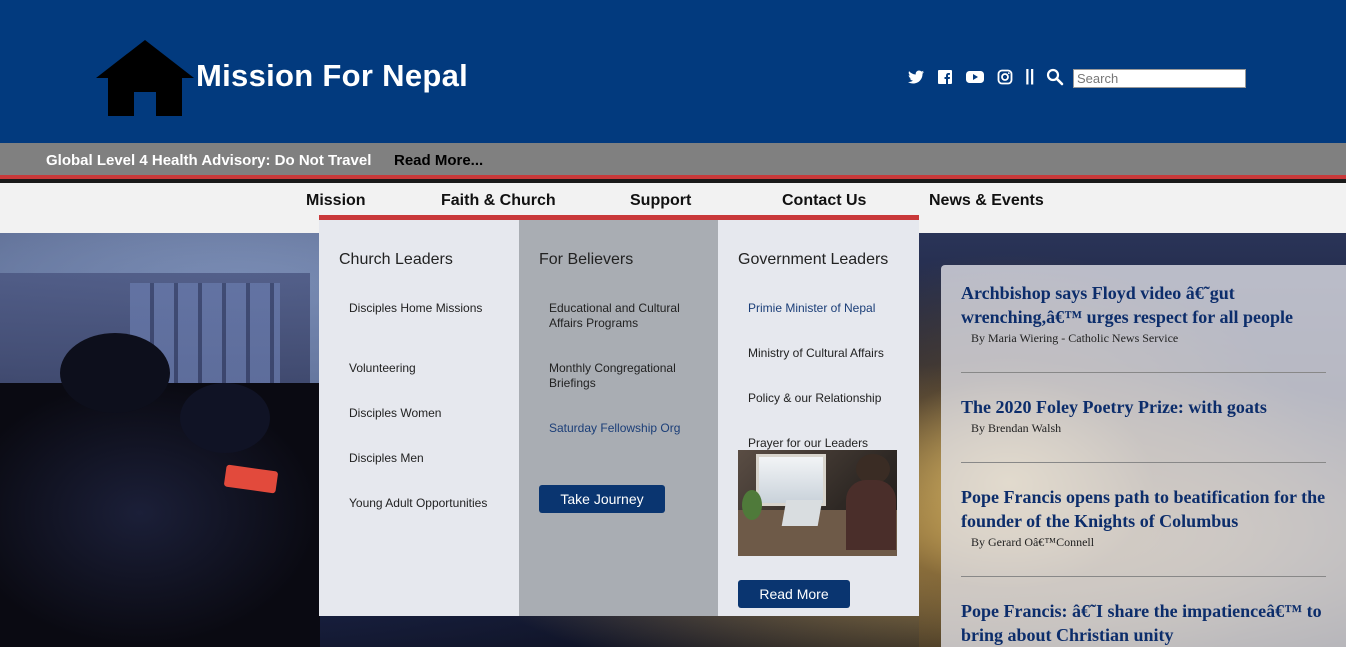 This screenshot has height=647, width=1346. I want to click on menu-link: Policy & our Relationship, so click(823, 398).